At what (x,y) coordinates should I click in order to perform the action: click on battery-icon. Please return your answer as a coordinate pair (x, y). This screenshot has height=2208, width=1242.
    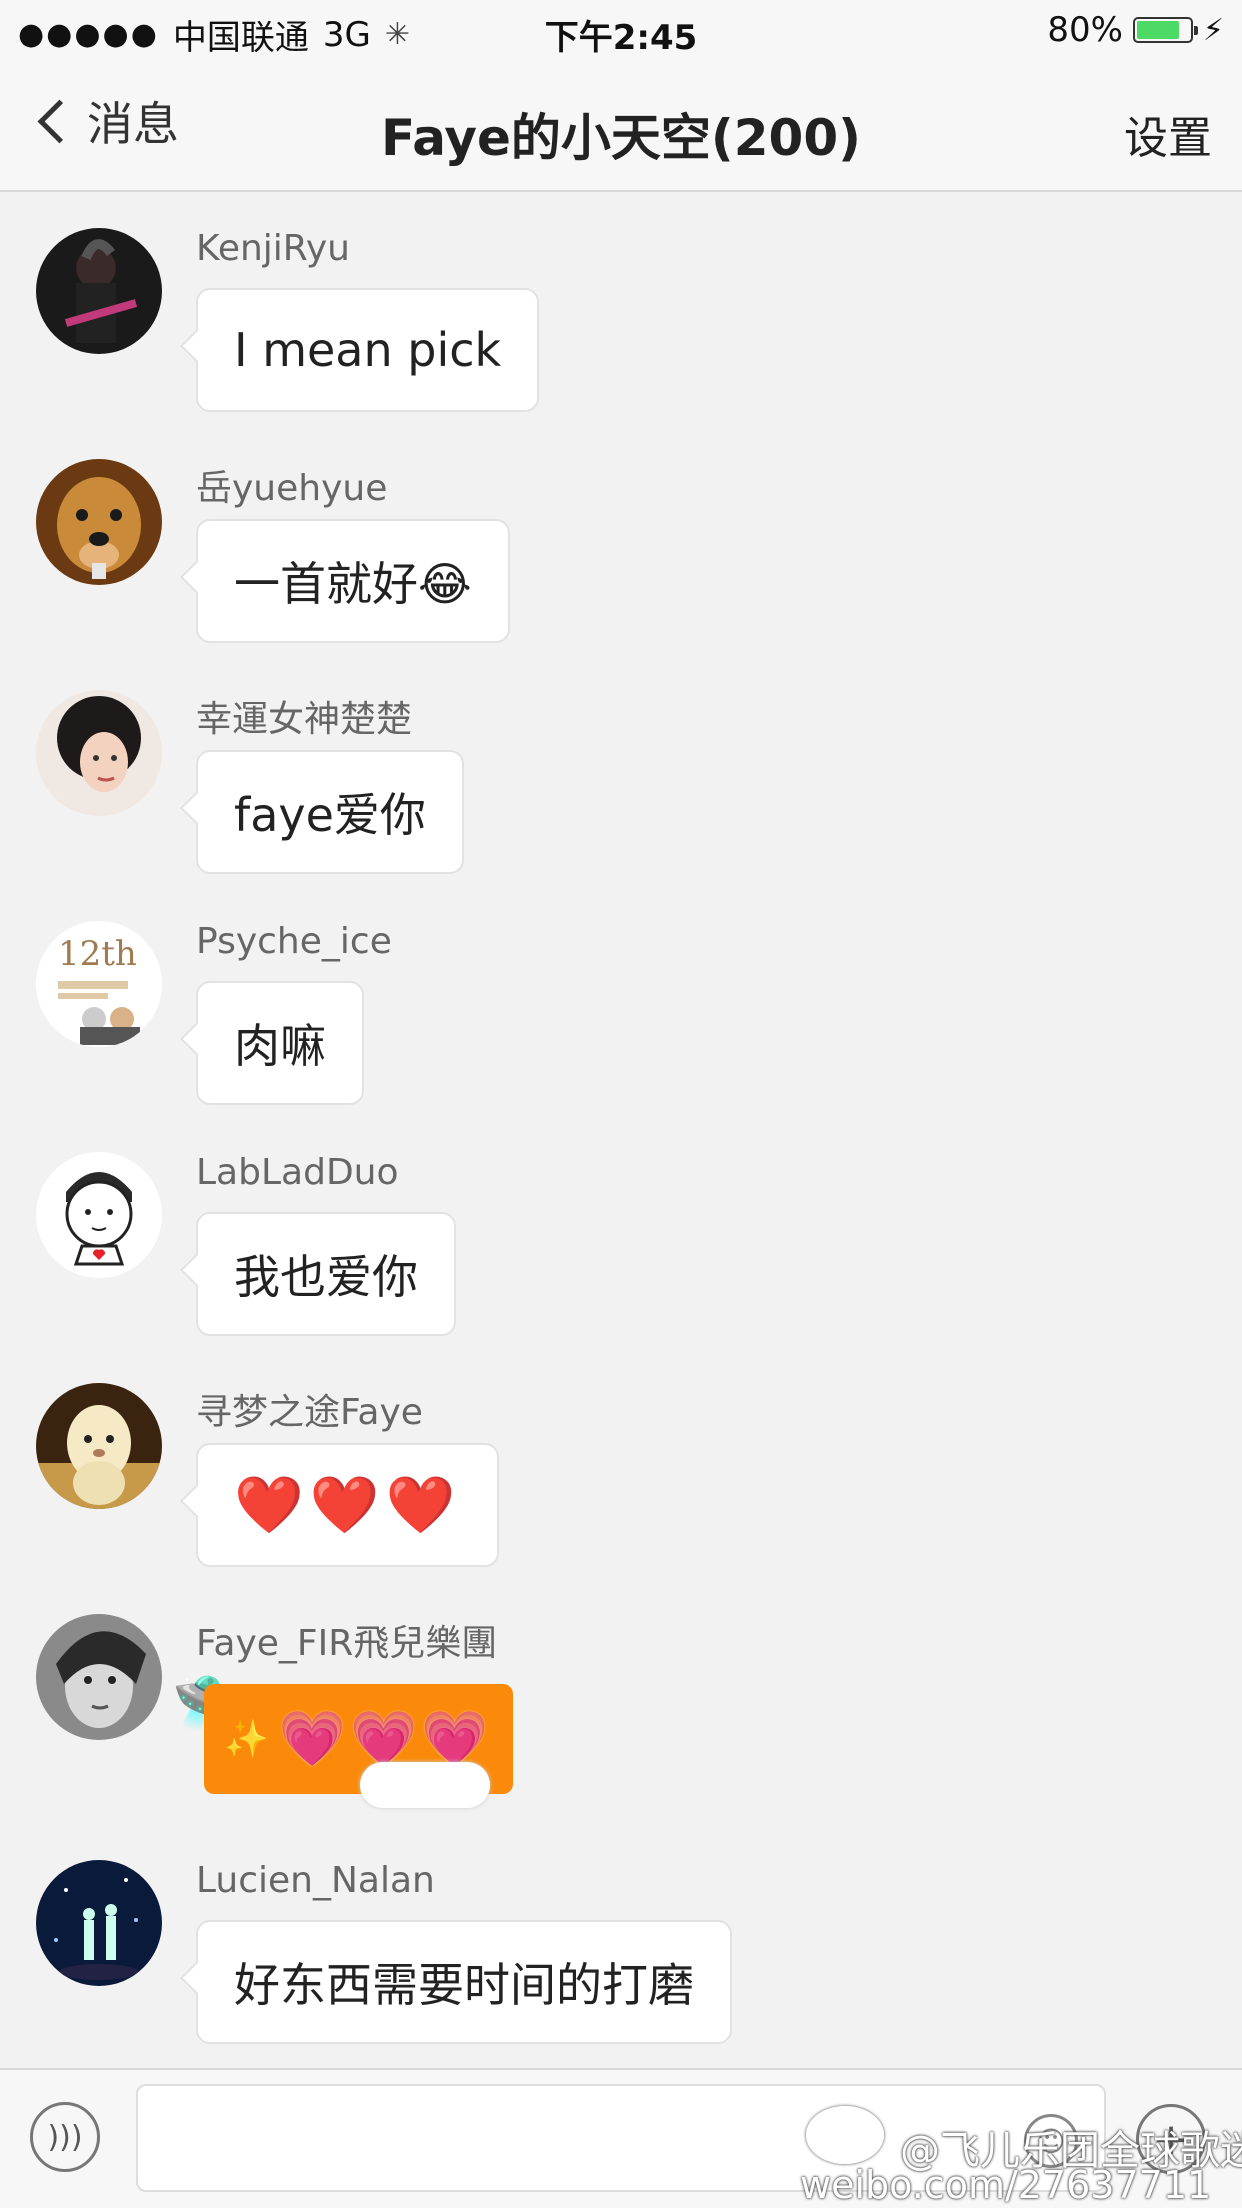
    Looking at the image, I should click on (1165, 30).